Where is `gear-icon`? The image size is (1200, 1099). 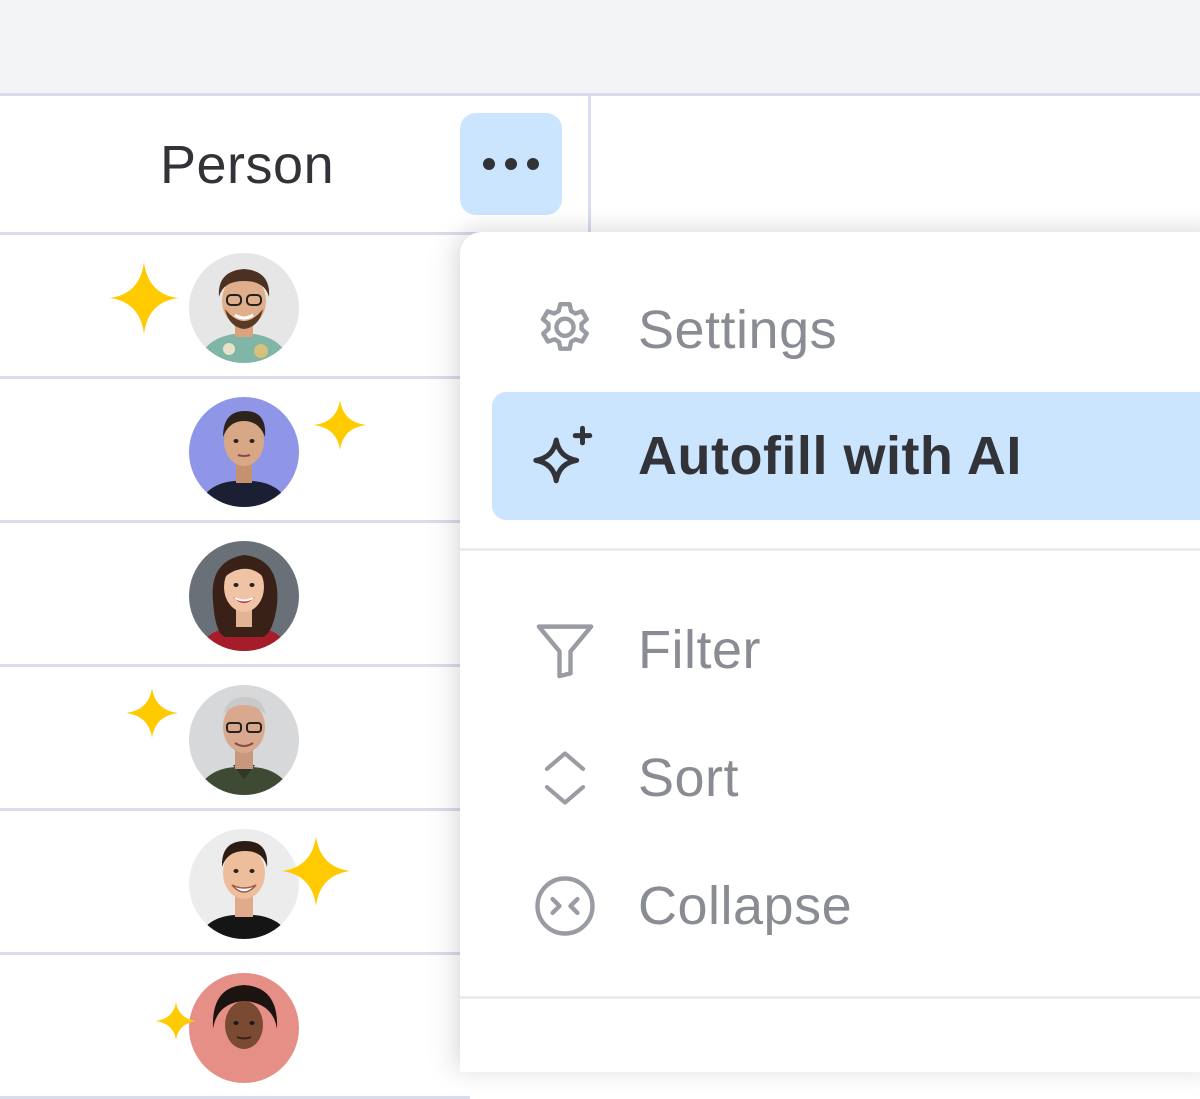 gear-icon is located at coordinates (565, 330).